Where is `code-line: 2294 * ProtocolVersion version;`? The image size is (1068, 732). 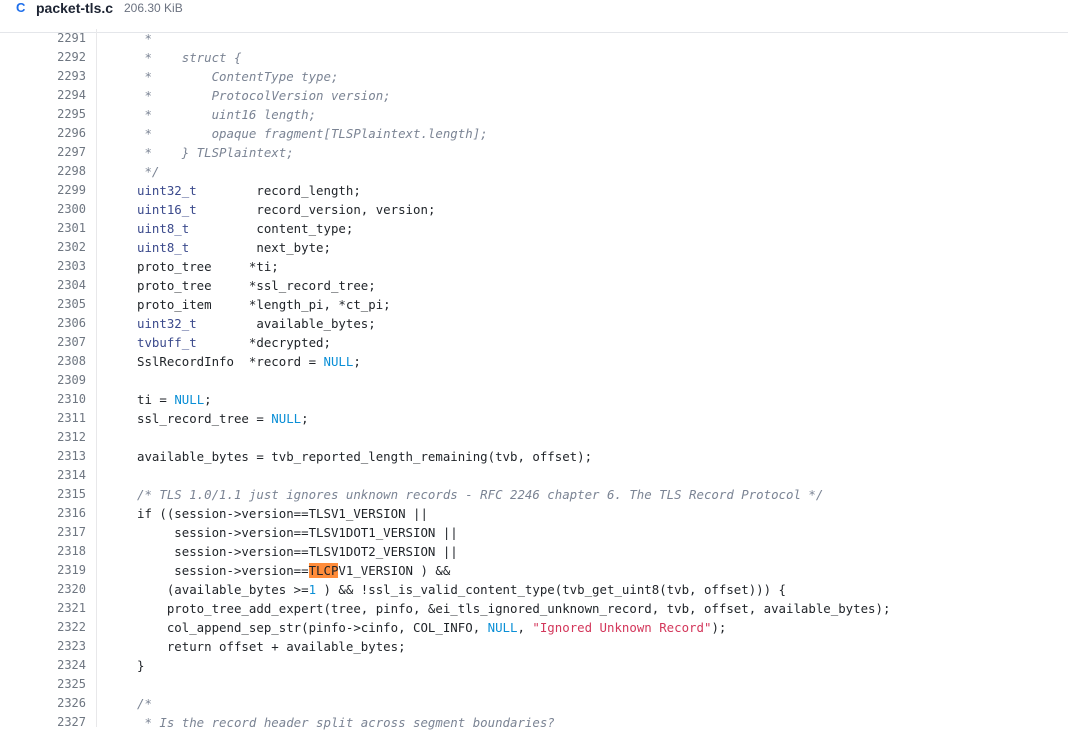 code-line: 2294 * ProtocolVersion version; is located at coordinates (534, 95).